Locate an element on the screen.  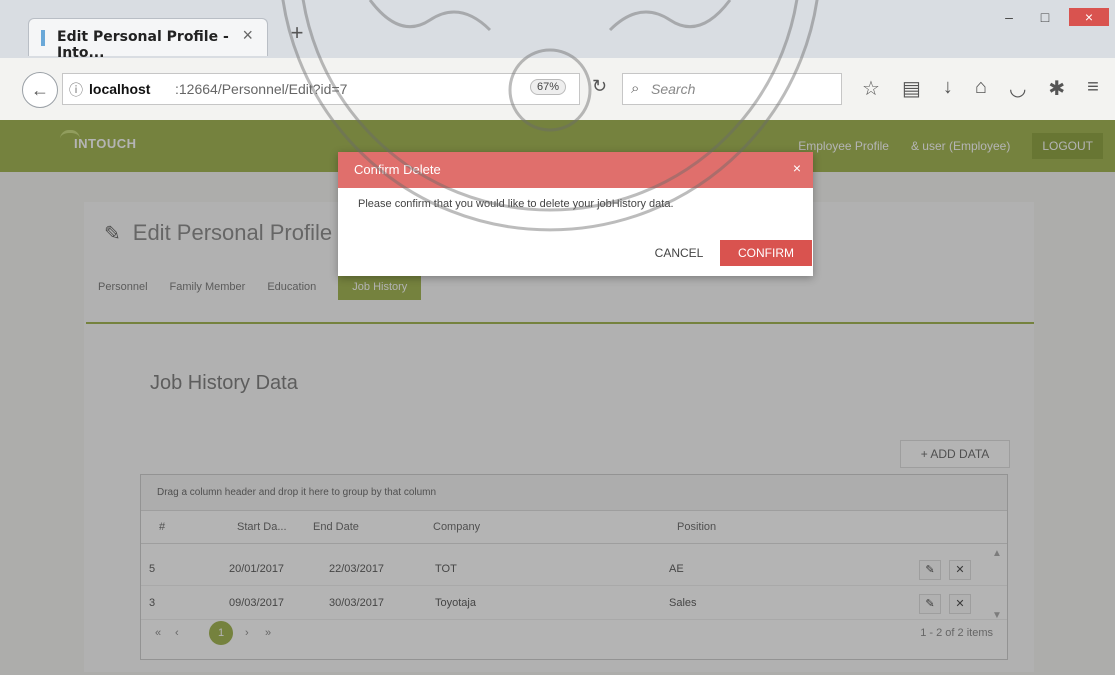
dialog-header: Confirm Delete × is located at coordinates (575, 170).